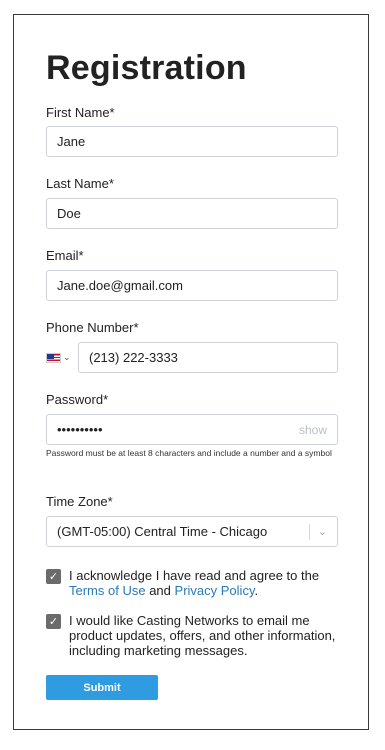  What do you see at coordinates (133, 357) in the screenshot?
I see `phone-value: (213) 222-3333` at bounding box center [133, 357].